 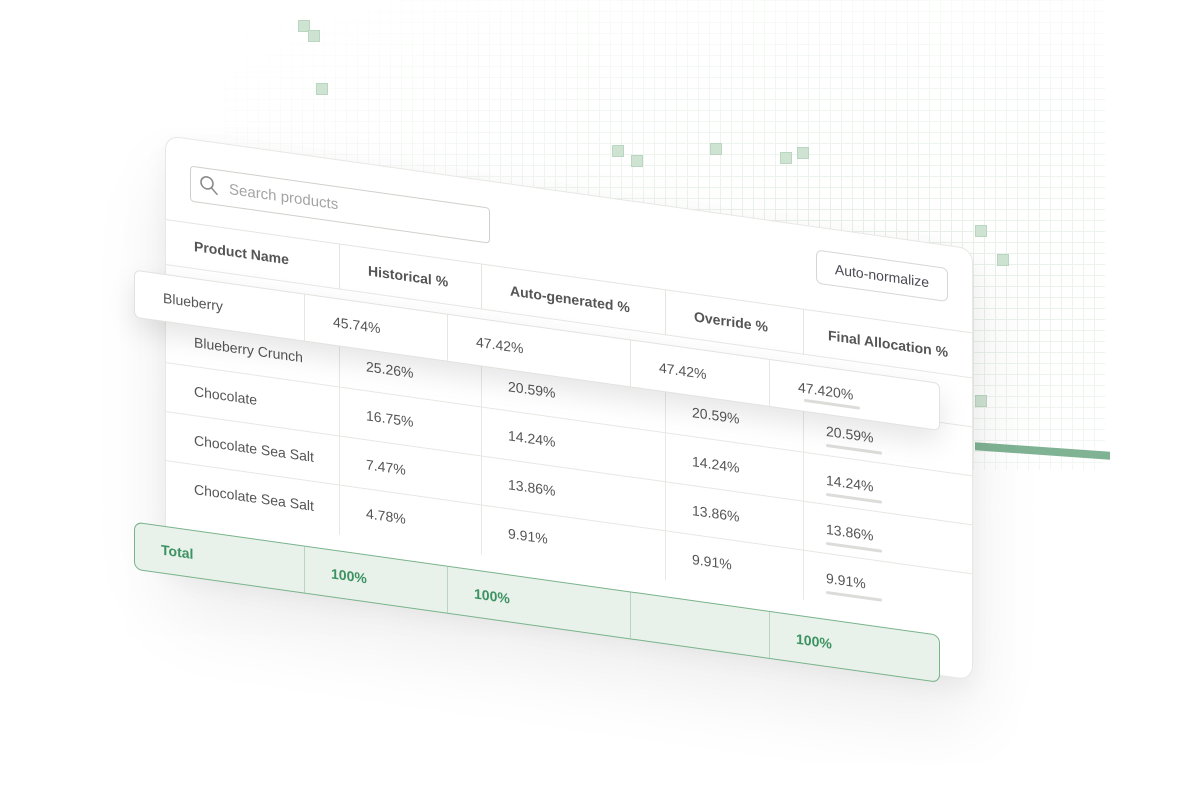 What do you see at coordinates (850, 434) in the screenshot?
I see `final-allocation-value: 20.59%` at bounding box center [850, 434].